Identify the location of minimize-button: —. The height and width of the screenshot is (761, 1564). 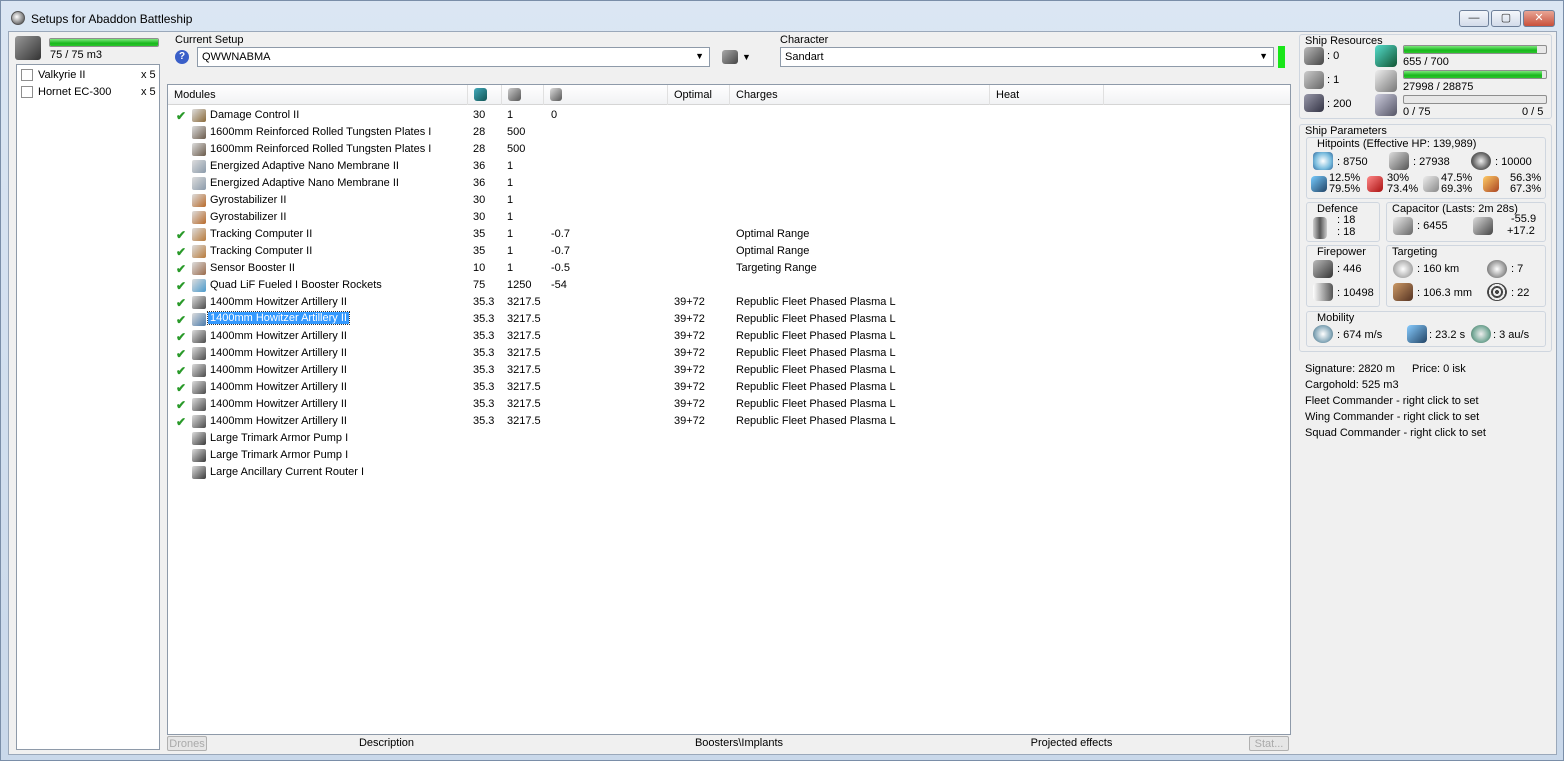
(1474, 18).